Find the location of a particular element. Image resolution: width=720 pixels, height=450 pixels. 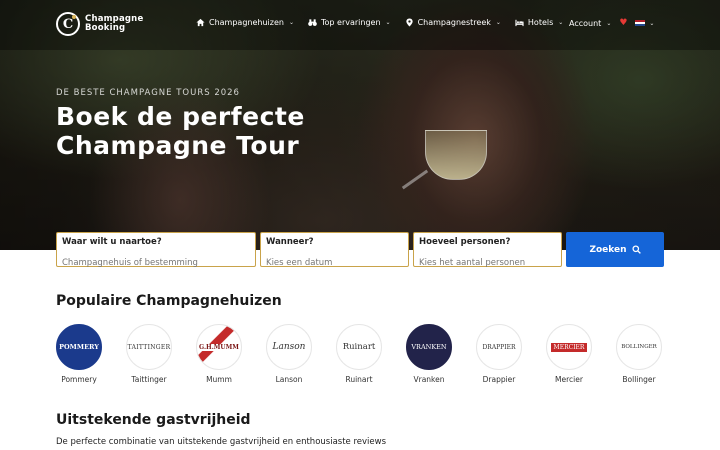

account-menu: Account ⌄ is located at coordinates (590, 23).